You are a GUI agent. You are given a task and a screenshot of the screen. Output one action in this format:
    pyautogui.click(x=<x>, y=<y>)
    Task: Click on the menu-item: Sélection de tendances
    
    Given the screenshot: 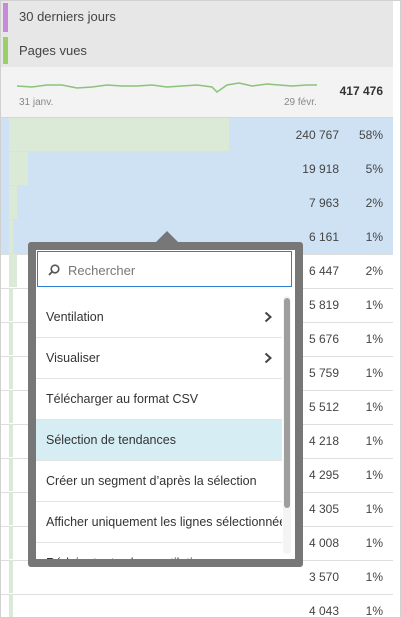 What is the action you would take?
    pyautogui.click(x=159, y=440)
    